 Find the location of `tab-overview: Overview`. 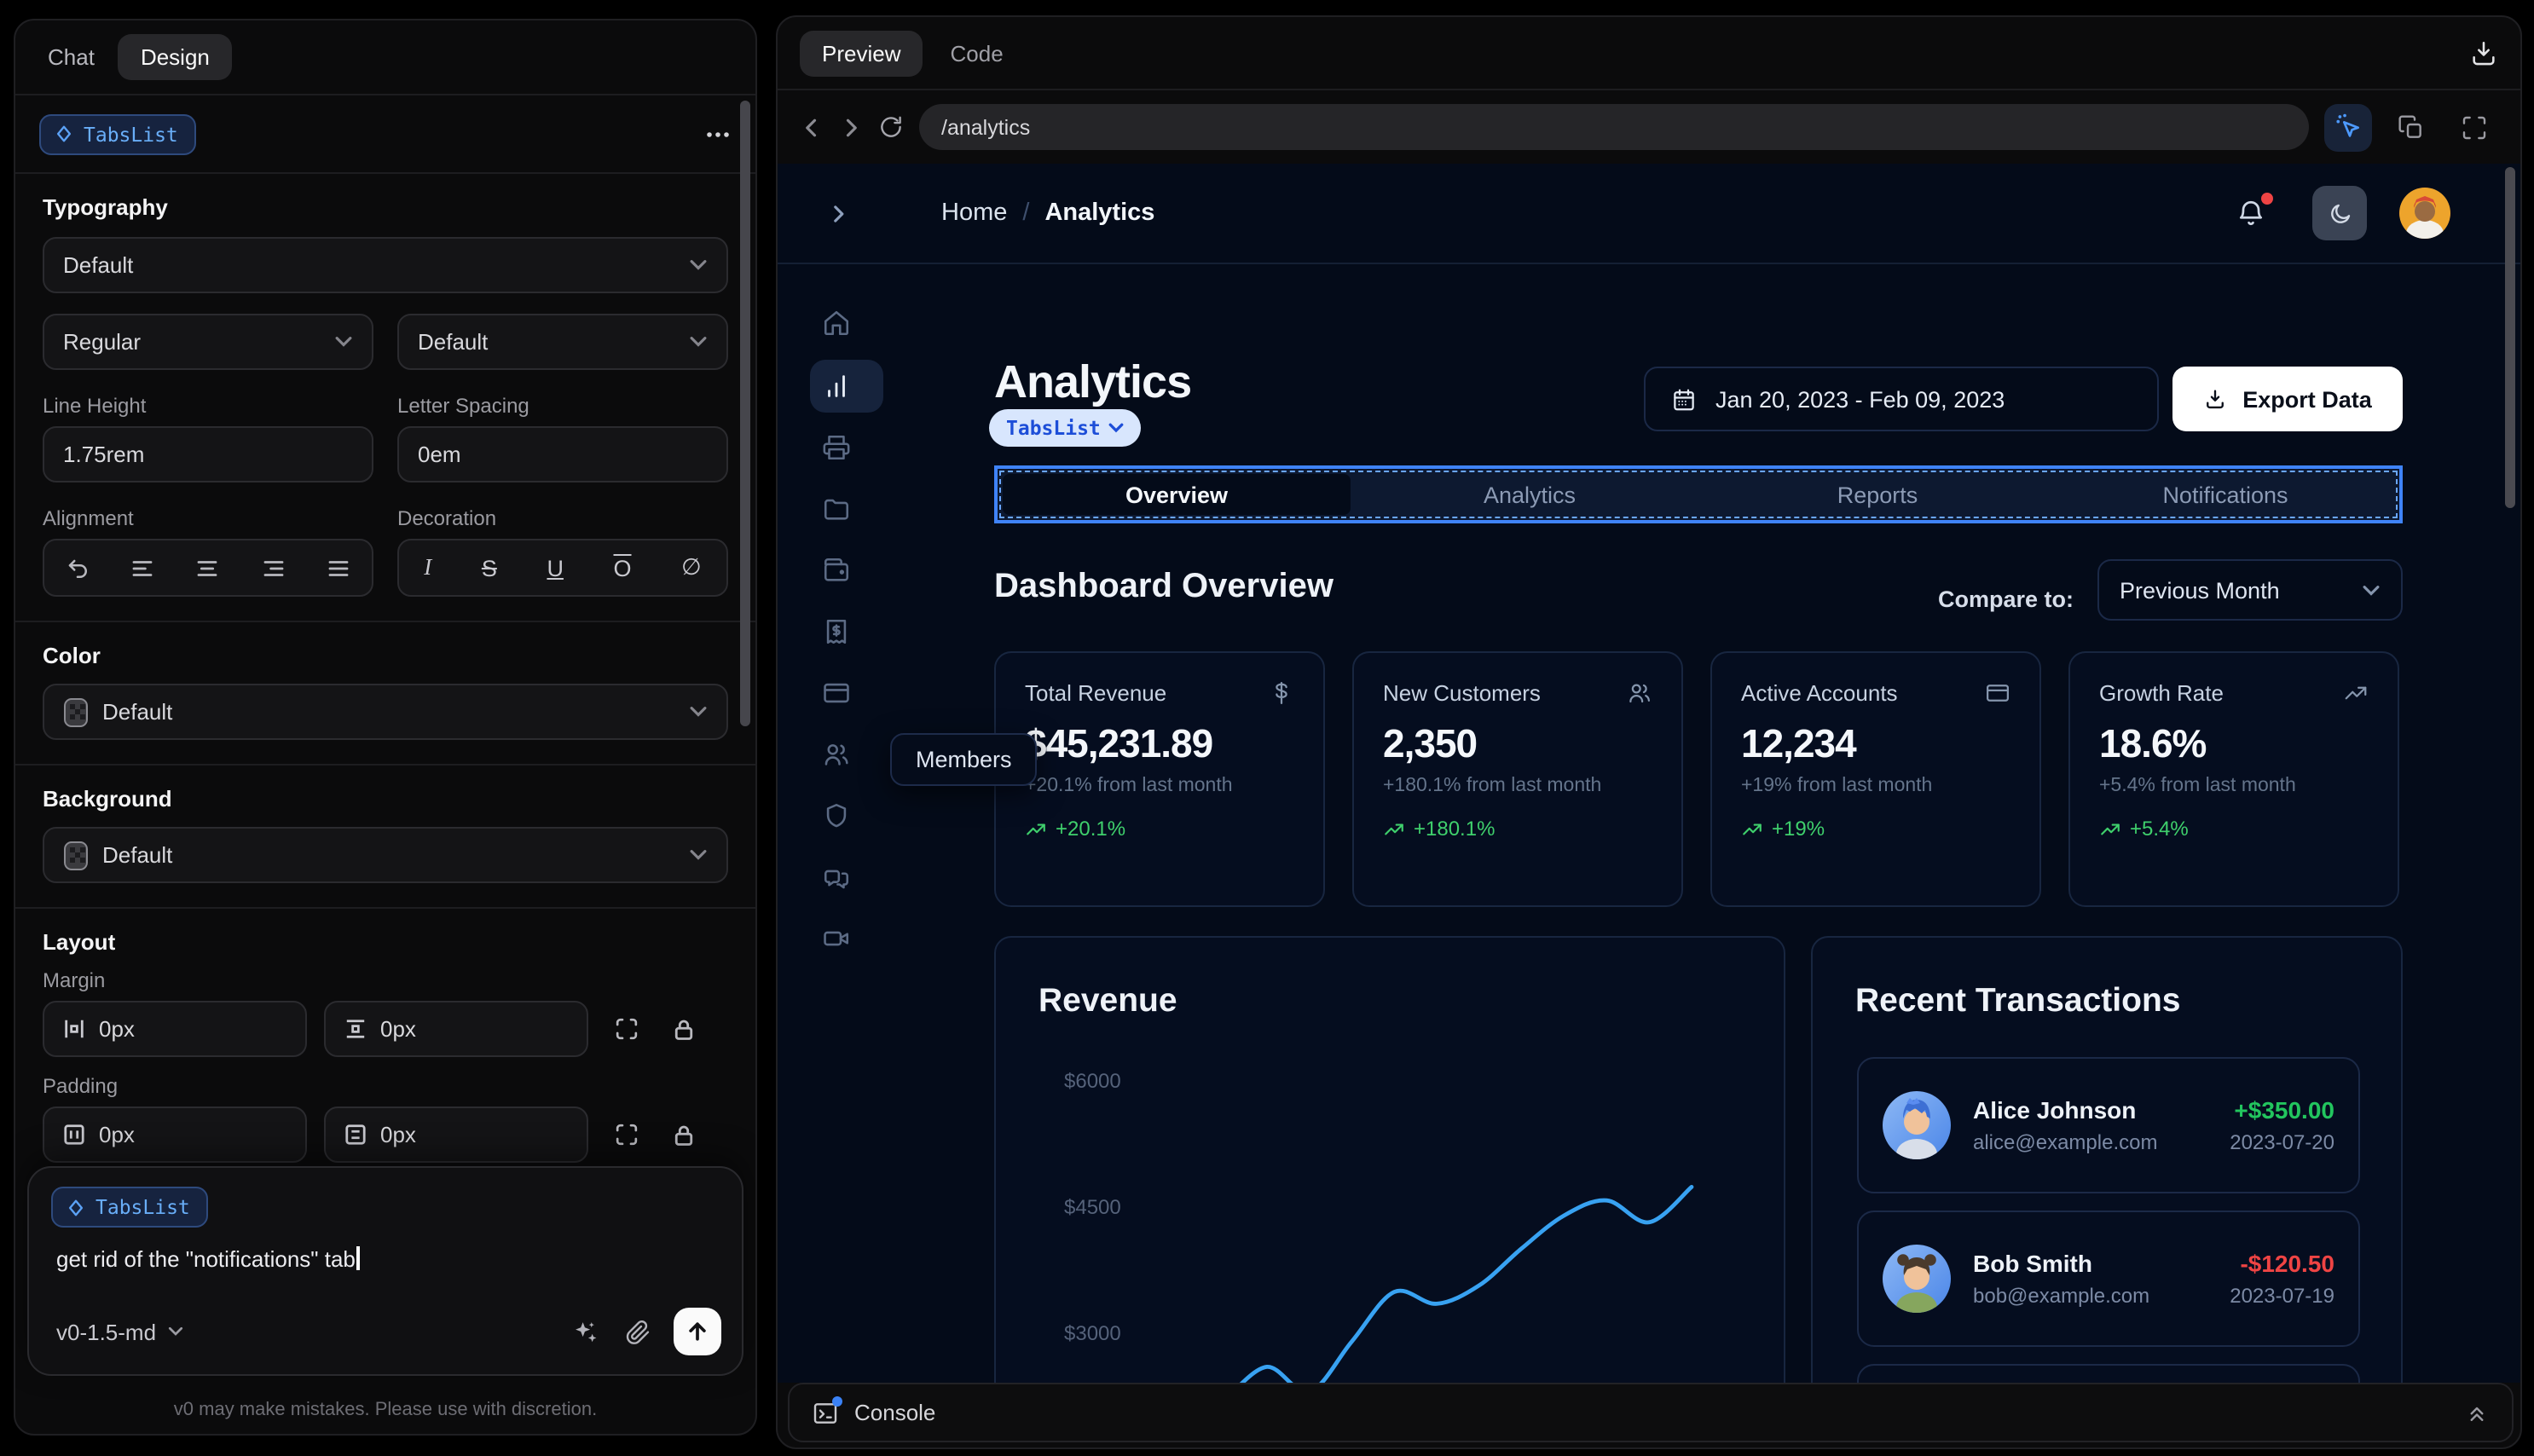

tab-overview: Overview is located at coordinates (1177, 494).